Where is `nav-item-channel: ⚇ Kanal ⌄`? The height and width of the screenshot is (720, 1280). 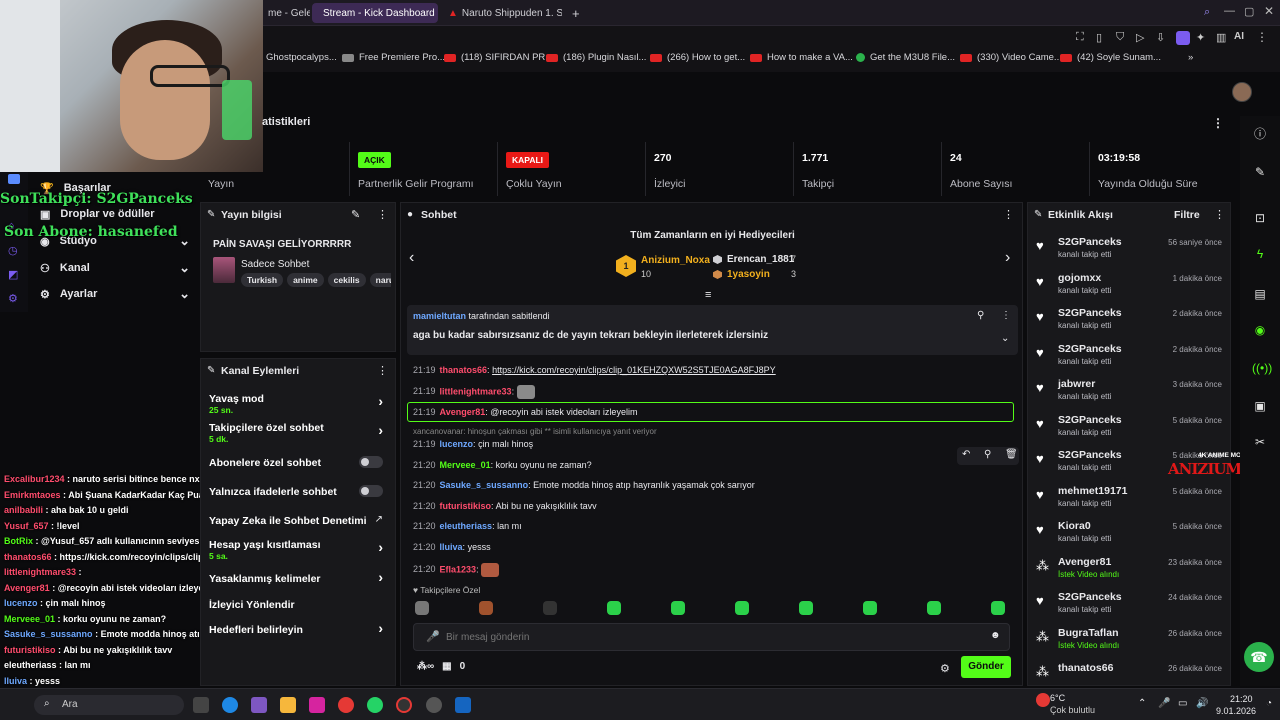 nav-item-channel: ⚇ Kanal ⌄ is located at coordinates (115, 268).